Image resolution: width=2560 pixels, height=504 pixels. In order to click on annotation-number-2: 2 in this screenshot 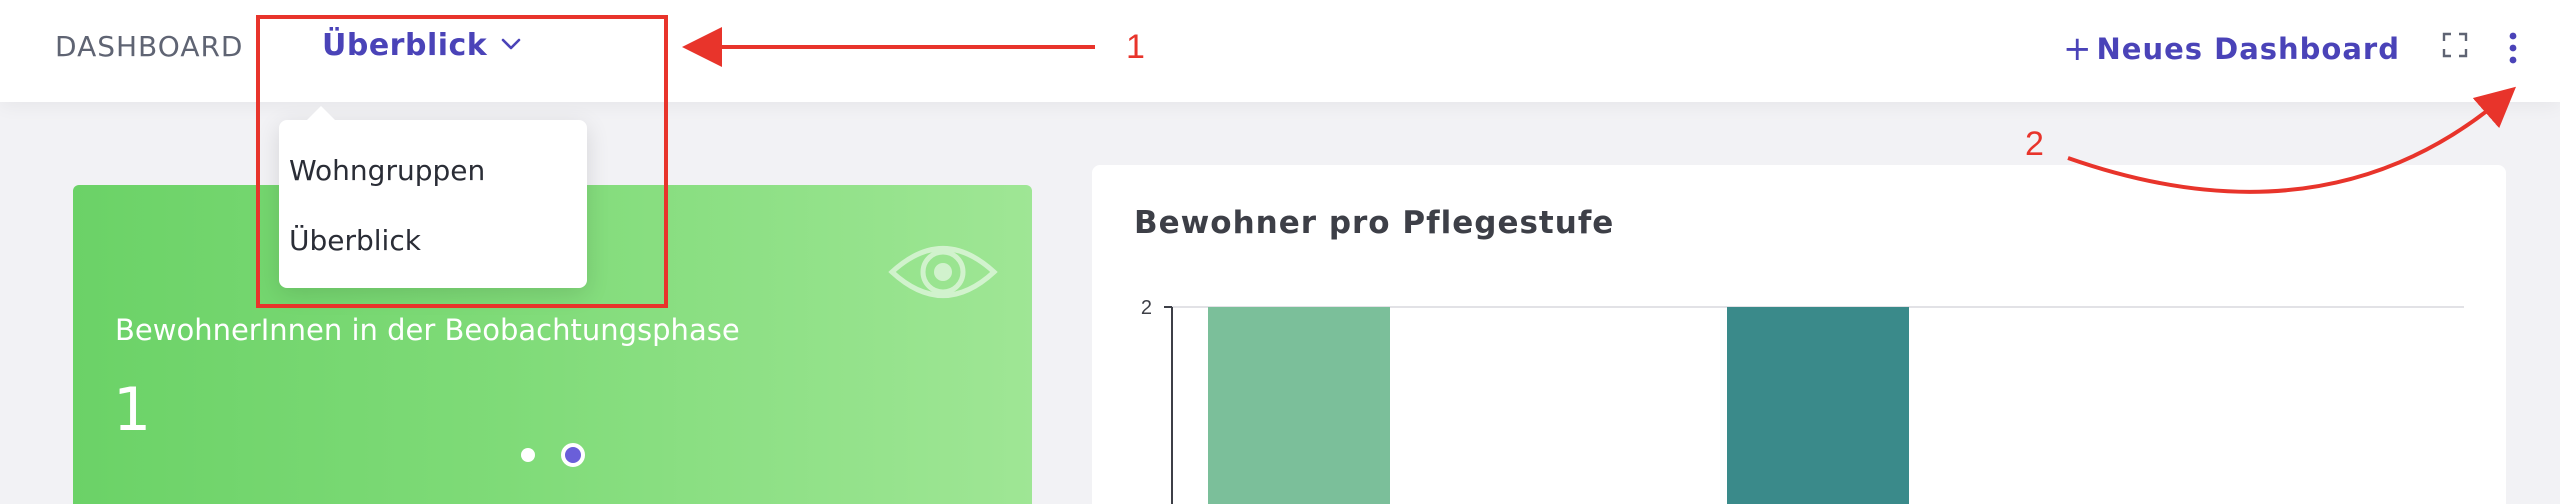, I will do `click(2034, 144)`.